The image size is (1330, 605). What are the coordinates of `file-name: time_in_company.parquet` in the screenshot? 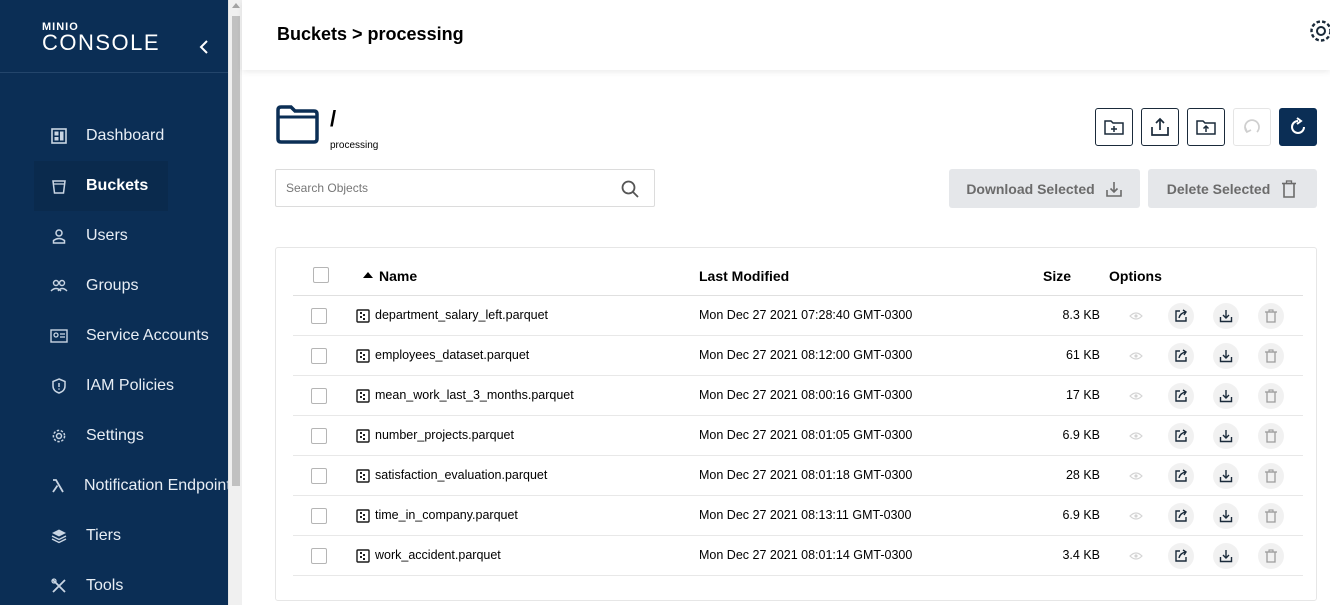 It's located at (446, 515).